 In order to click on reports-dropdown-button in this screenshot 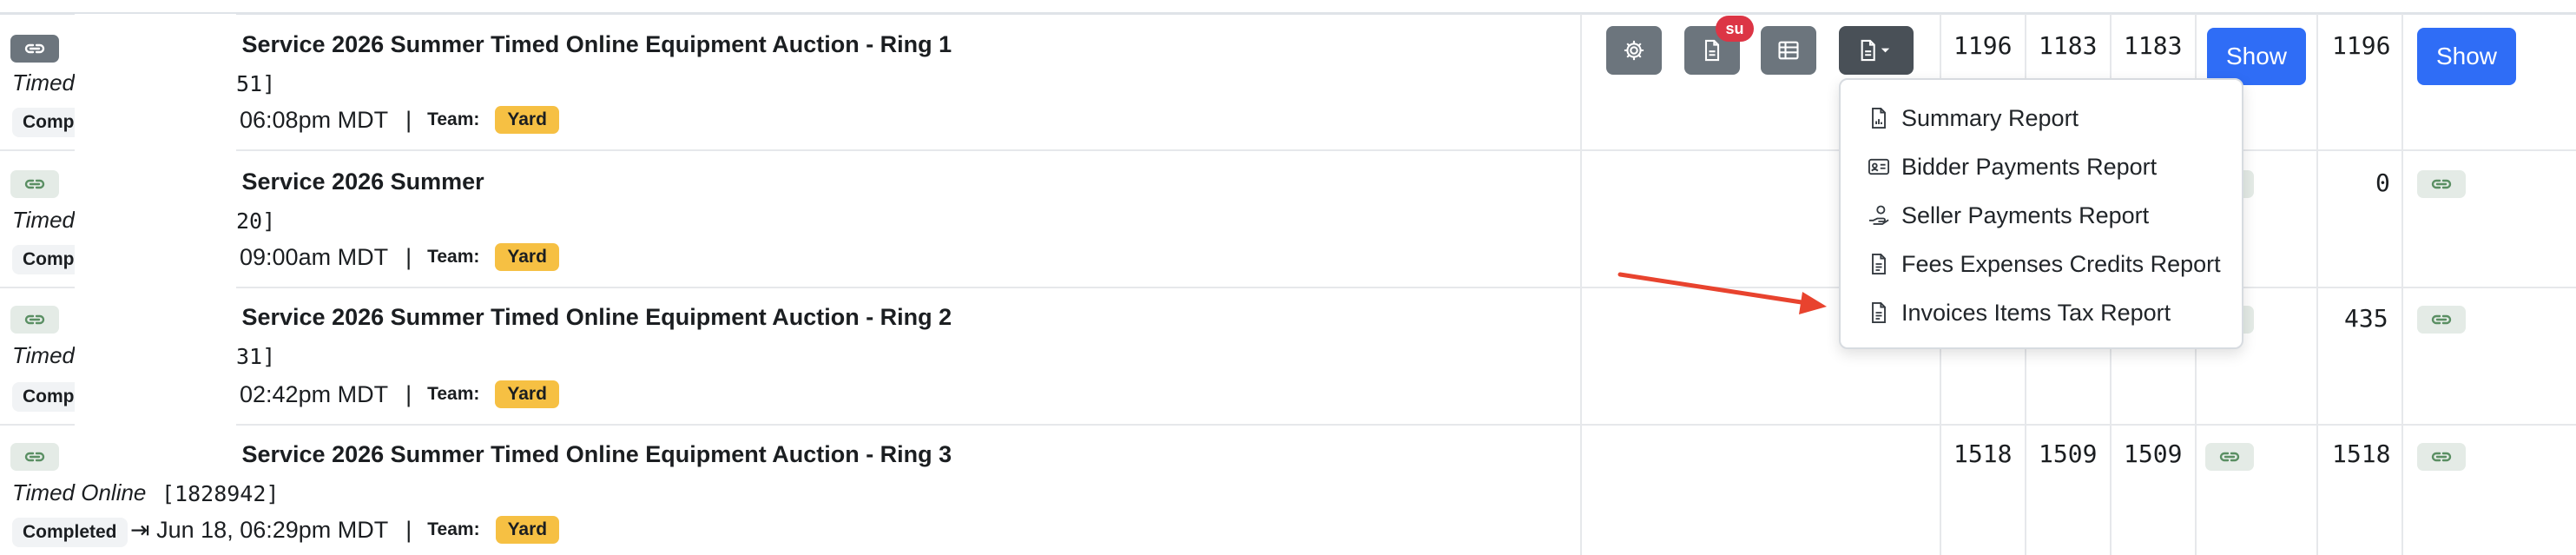, I will do `click(1876, 50)`.